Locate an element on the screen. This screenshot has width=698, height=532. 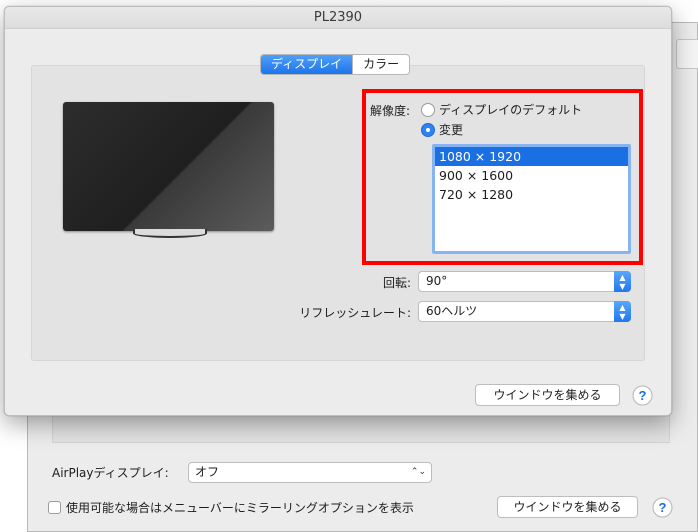
tab-color: カラー is located at coordinates (380, 64).